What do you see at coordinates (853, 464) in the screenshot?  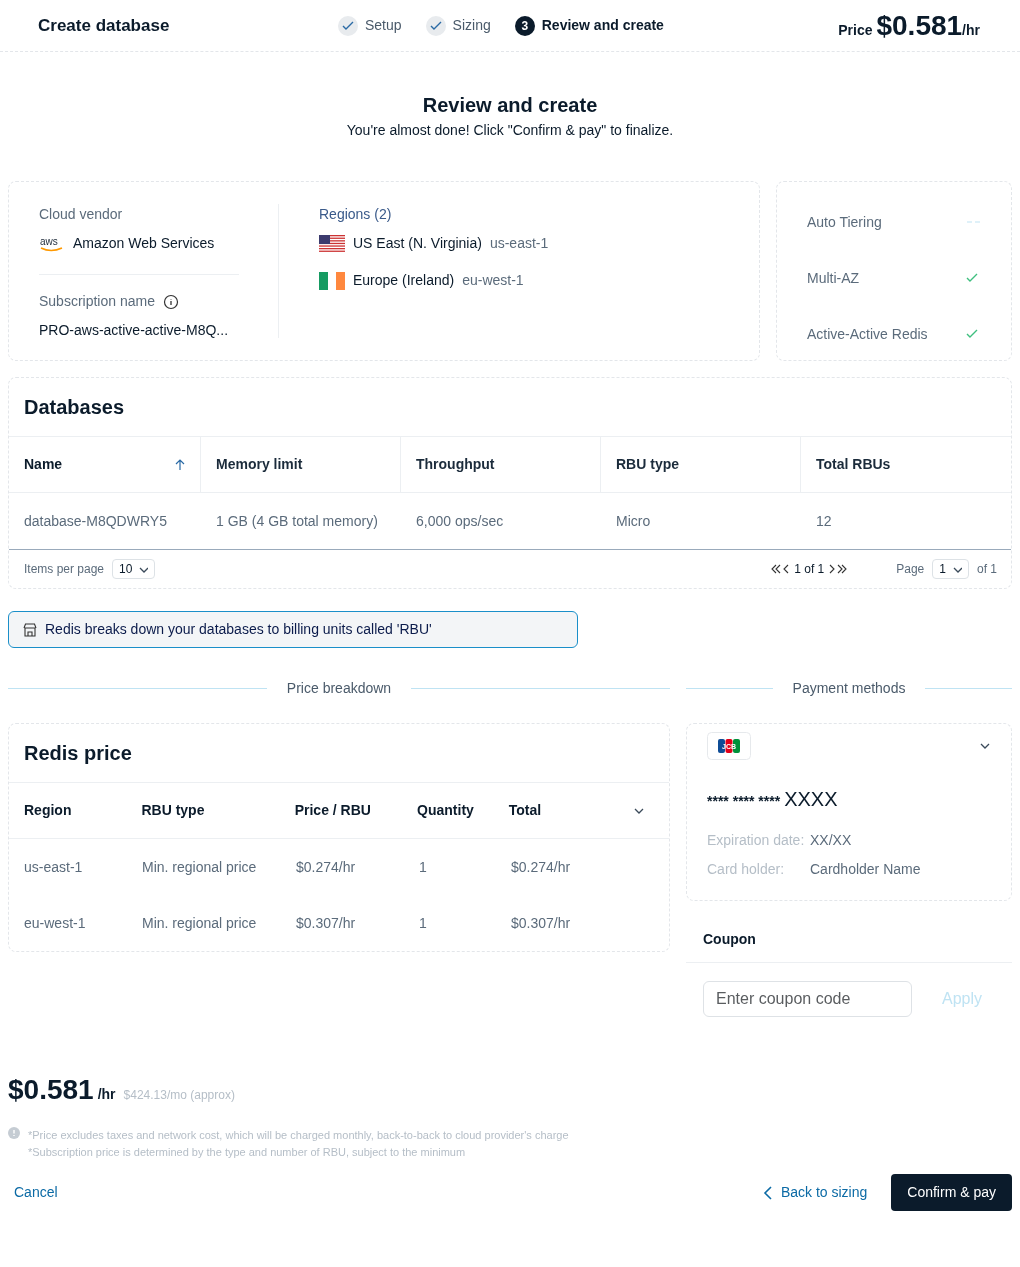 I see `column-header: Total RBUs` at bounding box center [853, 464].